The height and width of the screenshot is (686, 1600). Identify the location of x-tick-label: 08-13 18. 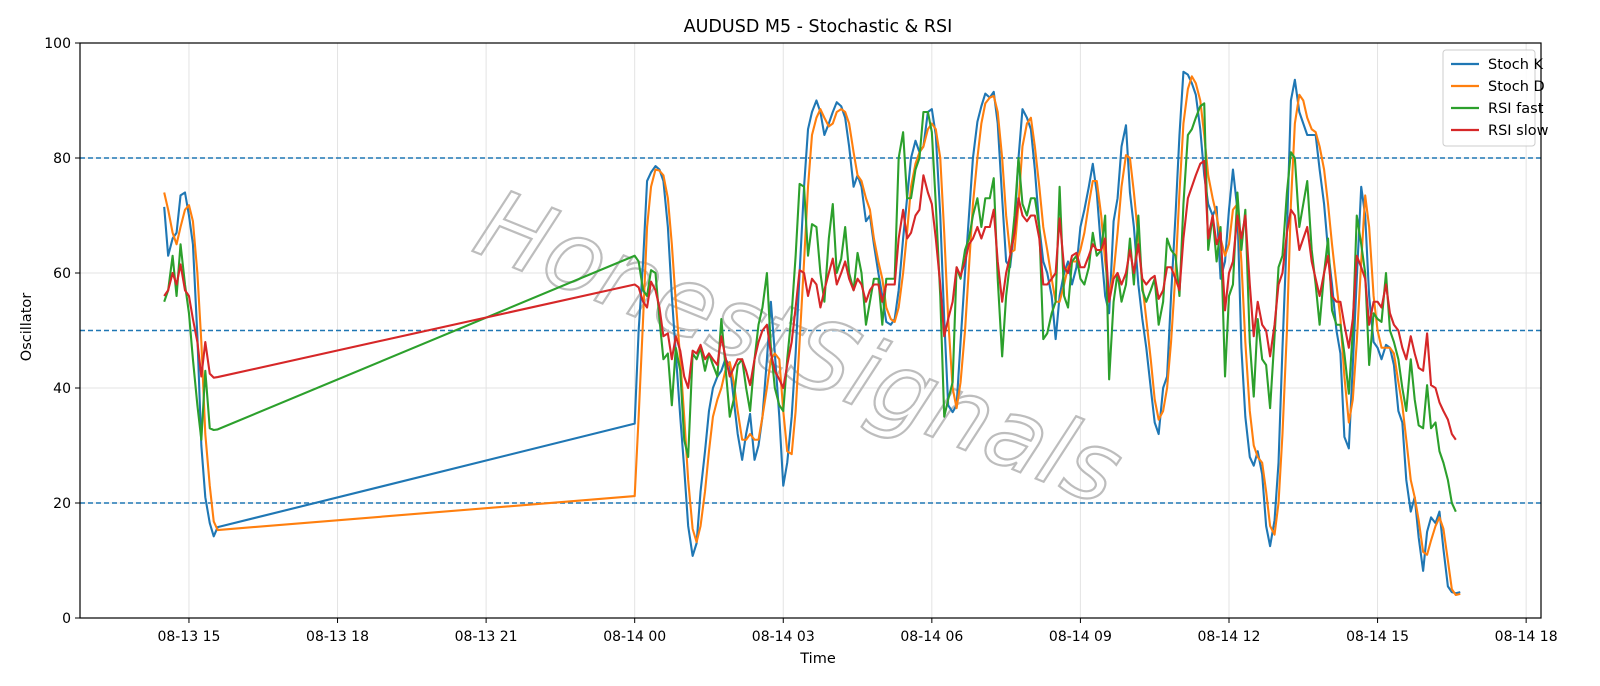
(337, 637).